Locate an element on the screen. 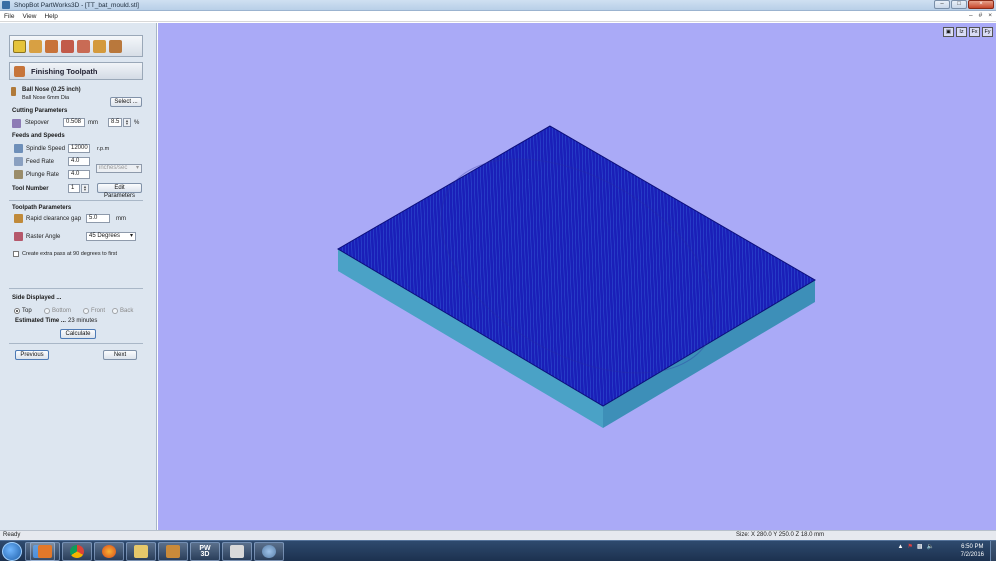  media-player-icon is located at coordinates (45, 551).